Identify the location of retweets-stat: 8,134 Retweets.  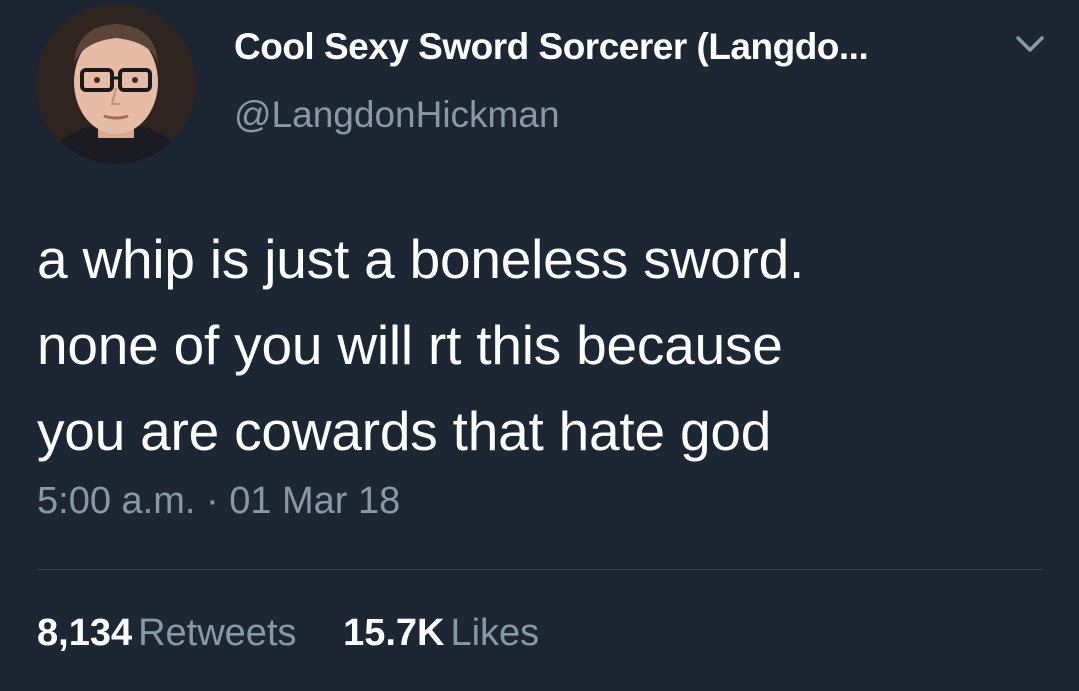
(167, 633).